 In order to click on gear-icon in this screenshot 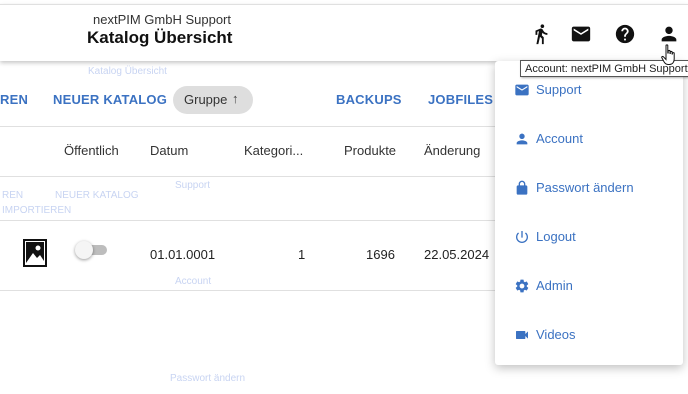, I will do `click(522, 286)`.